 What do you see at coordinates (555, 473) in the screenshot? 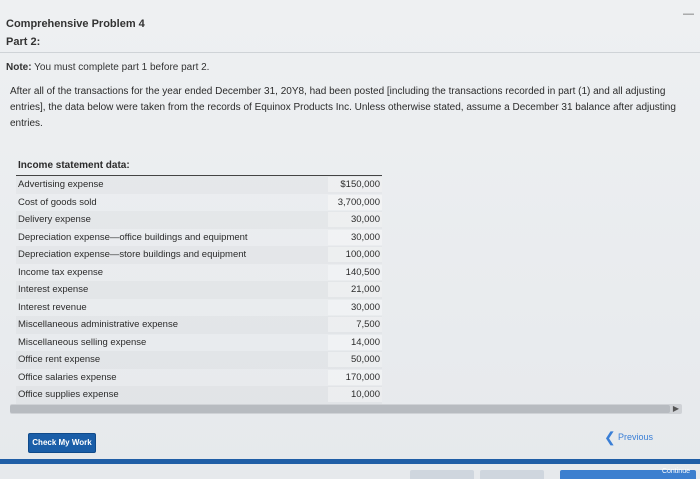
I see `bottom-tab-bar: Continue` at bounding box center [555, 473].